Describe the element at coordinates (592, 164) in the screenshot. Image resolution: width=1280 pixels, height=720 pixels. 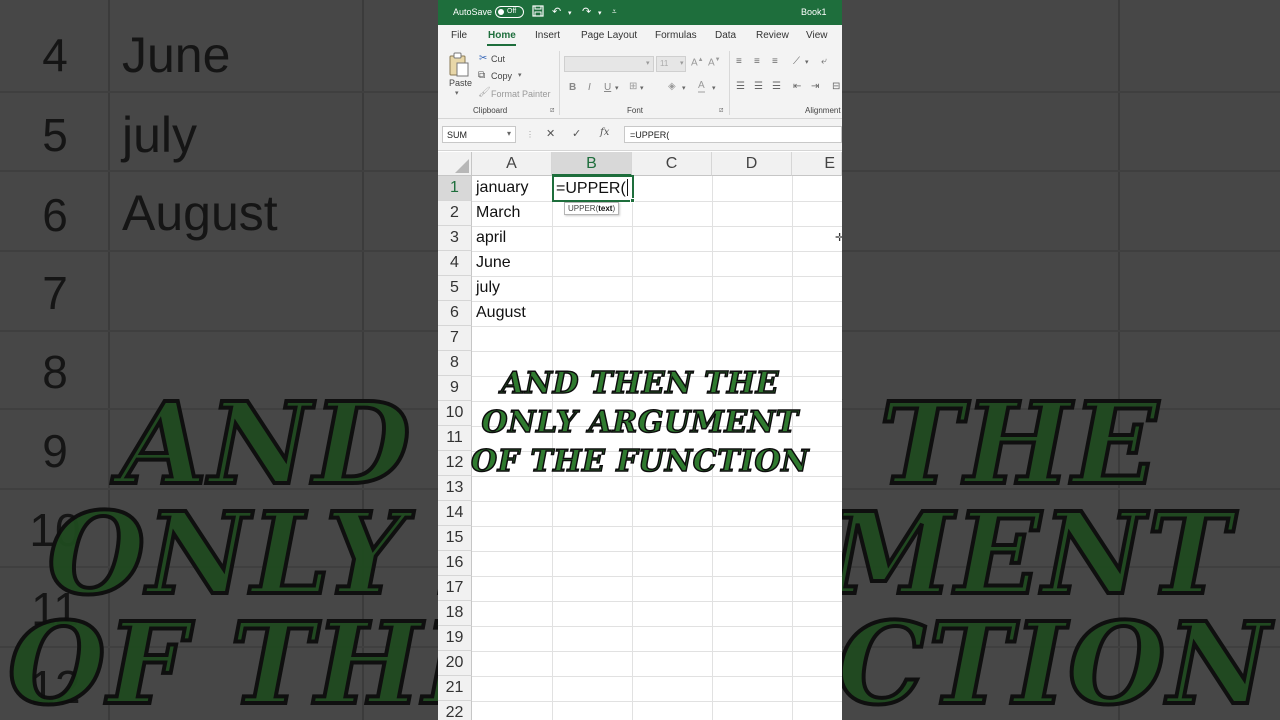
I see `column-header-b: B` at that location.